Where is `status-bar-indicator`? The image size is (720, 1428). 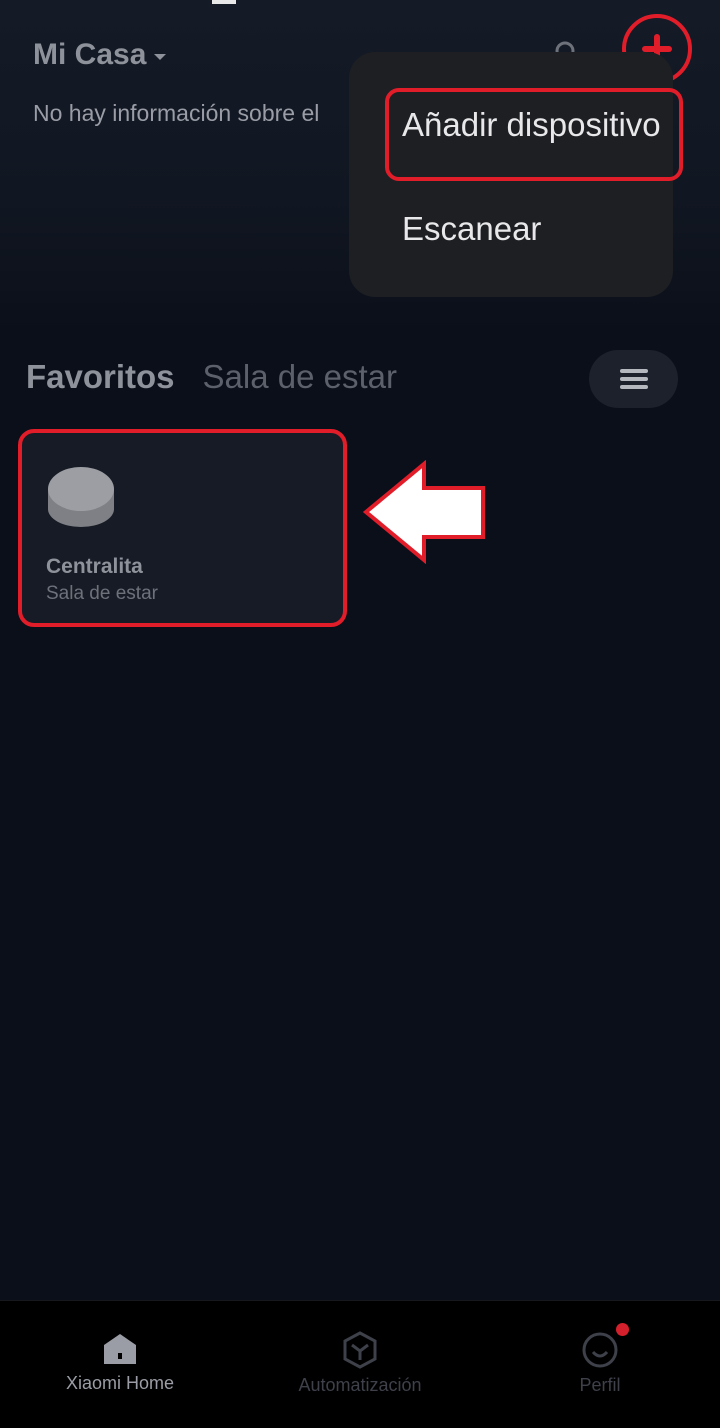 status-bar-indicator is located at coordinates (224, 2).